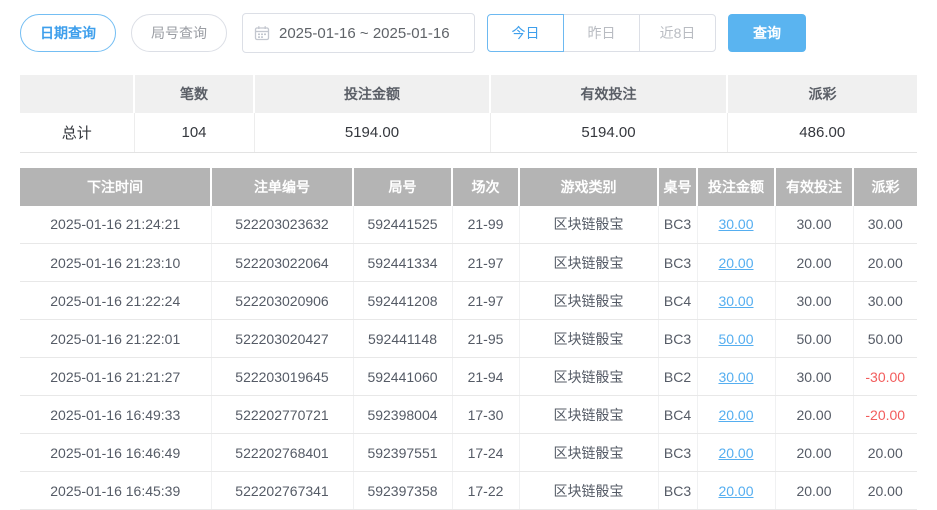 Image resolution: width=937 pixels, height=510 pixels. What do you see at coordinates (115, 377) in the screenshot?
I see `bet-time-cell: 2025-01-16 21:21:27` at bounding box center [115, 377].